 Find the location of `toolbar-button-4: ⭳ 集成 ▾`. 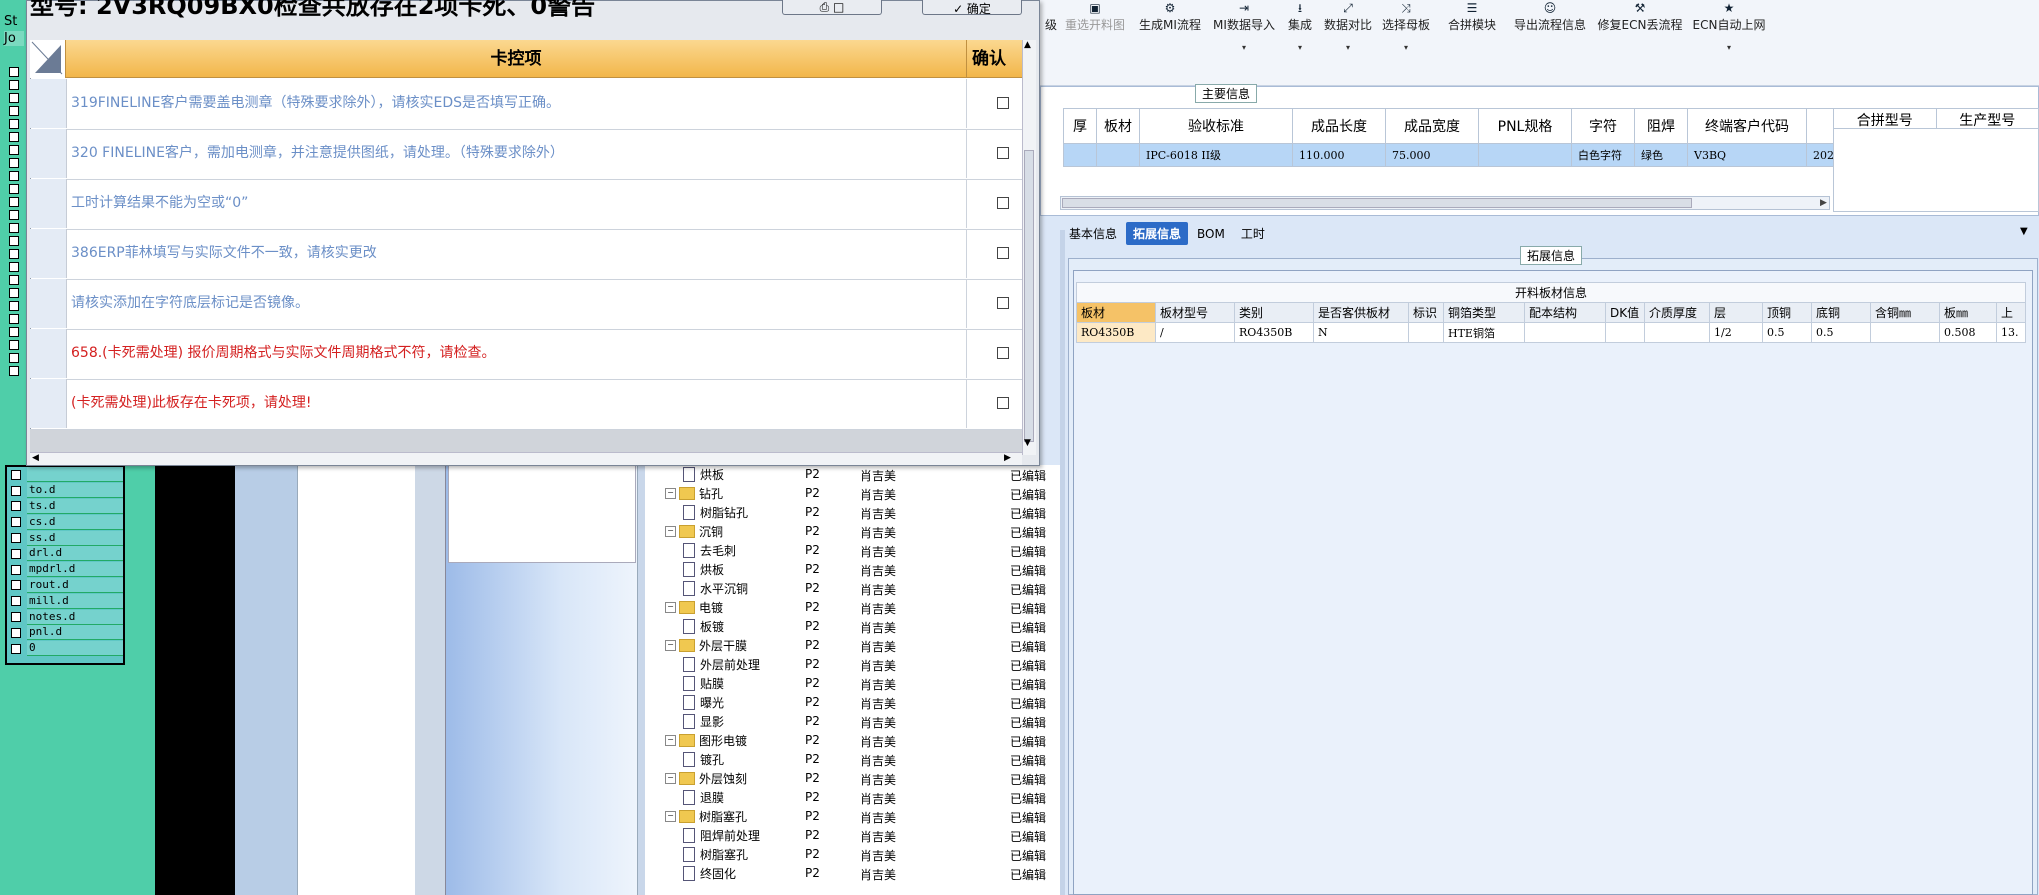

toolbar-button-4: ⭳ 集成 ▾ is located at coordinates (1300, 26).